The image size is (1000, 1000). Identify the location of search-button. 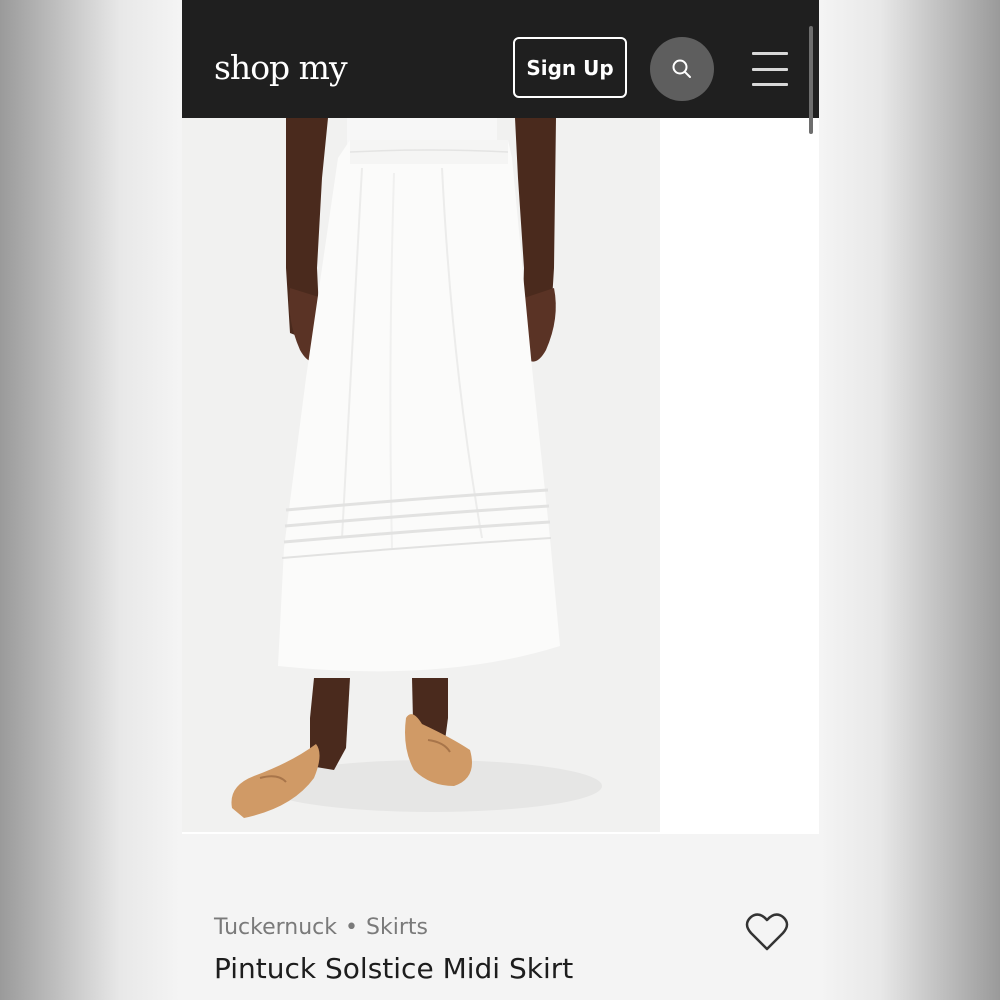
(682, 69).